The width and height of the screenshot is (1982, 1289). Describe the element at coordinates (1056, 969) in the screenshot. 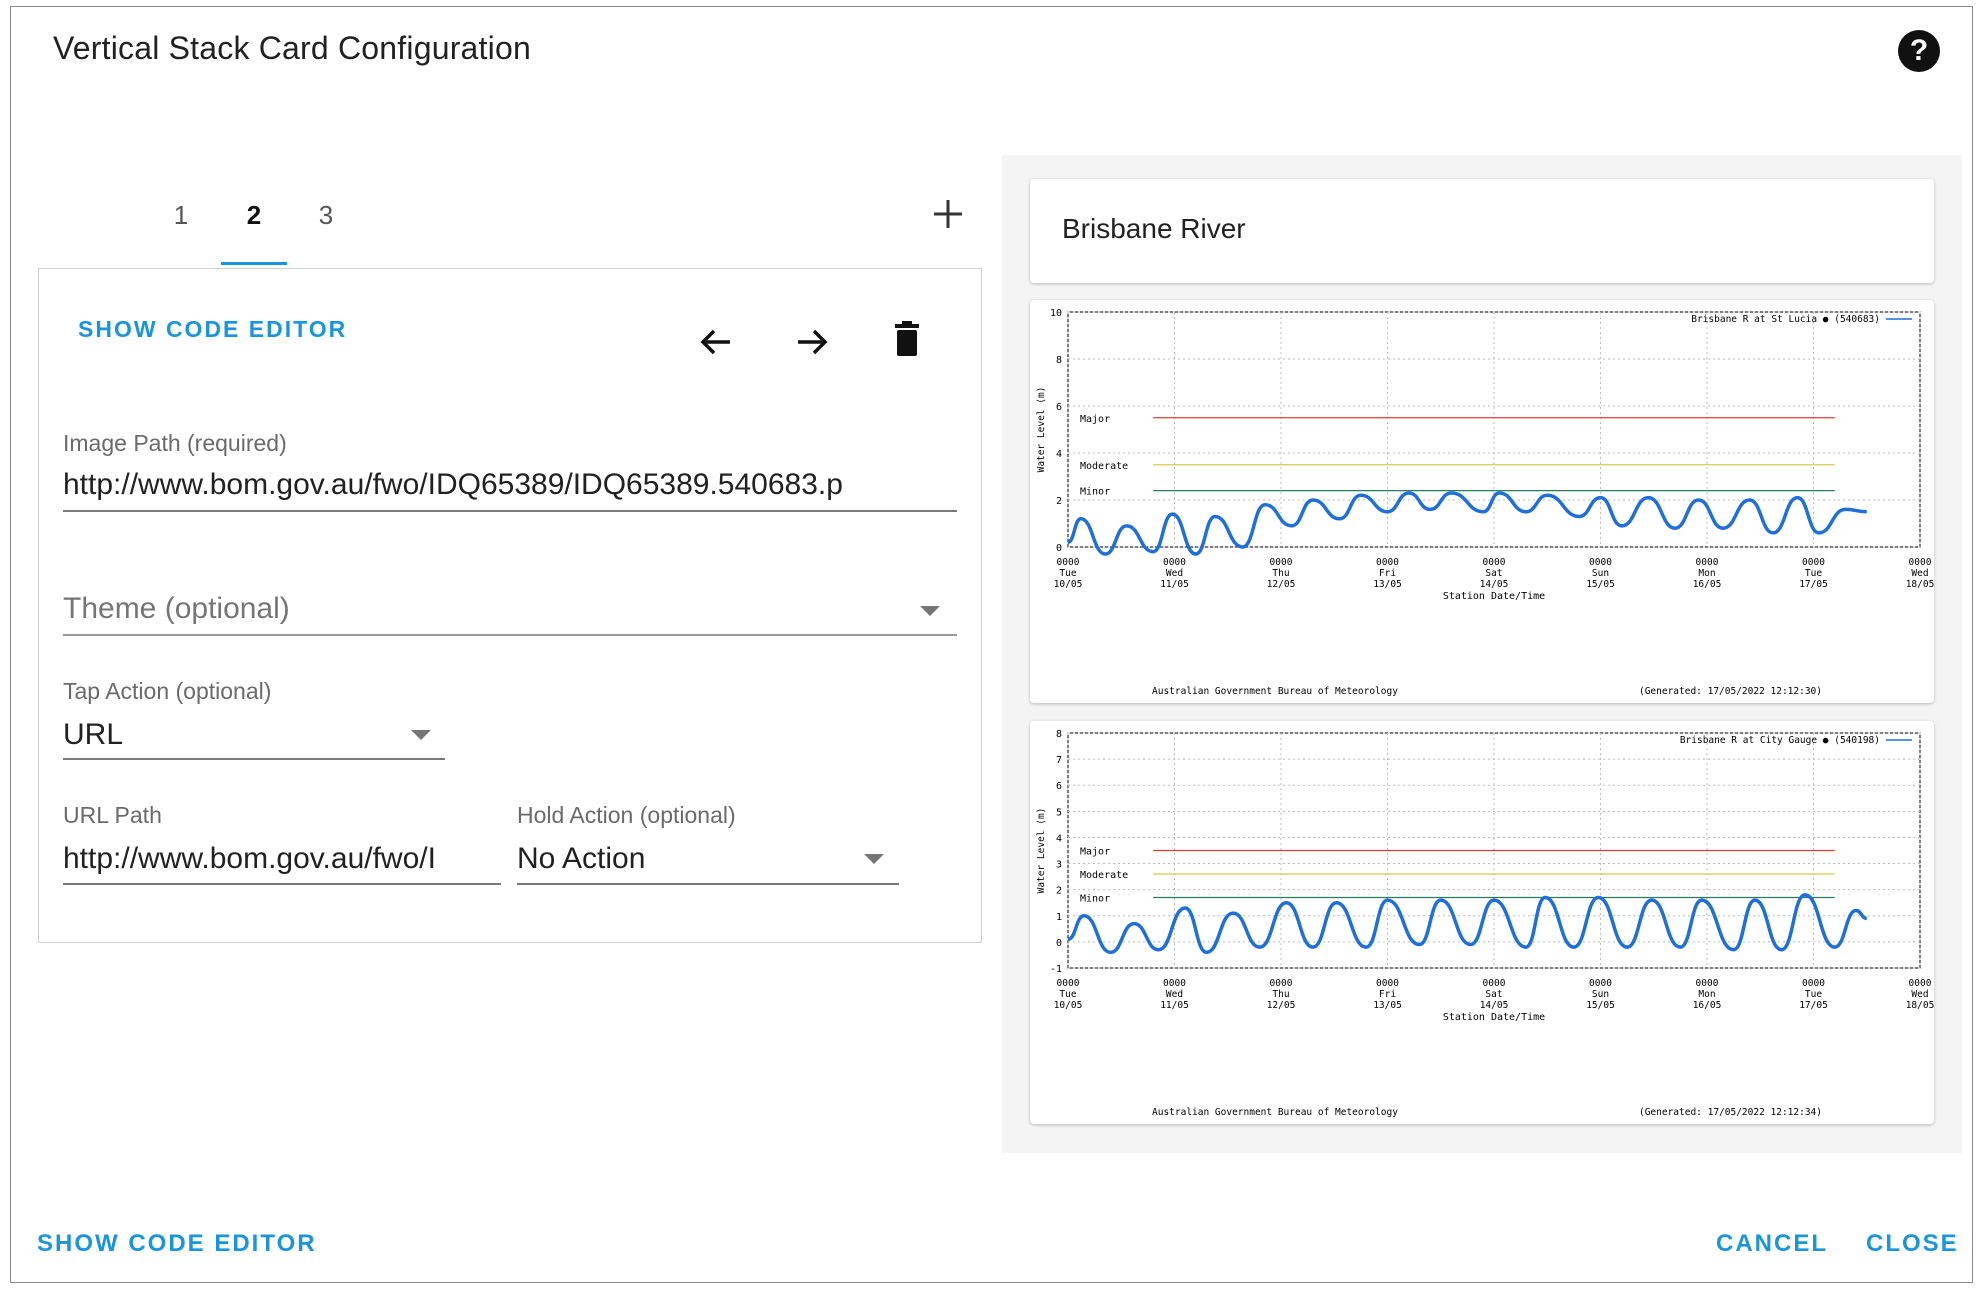

I see `y-tick-label: -1` at that location.